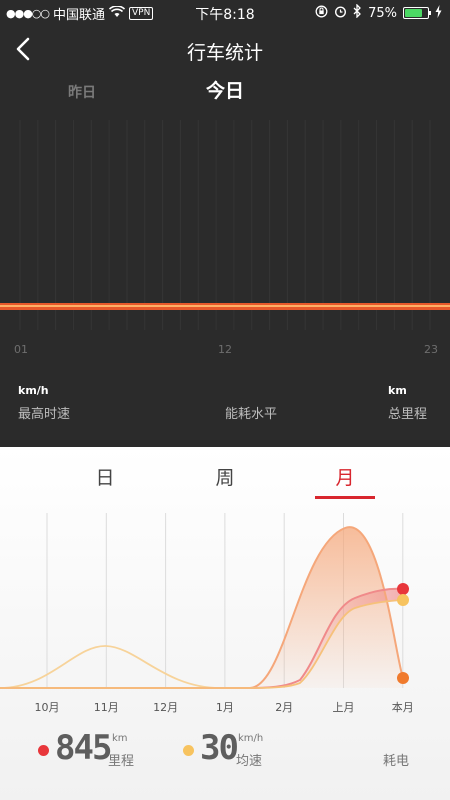 This screenshot has height=800, width=450. What do you see at coordinates (403, 600) in the screenshot?
I see `speed-endpoint` at bounding box center [403, 600].